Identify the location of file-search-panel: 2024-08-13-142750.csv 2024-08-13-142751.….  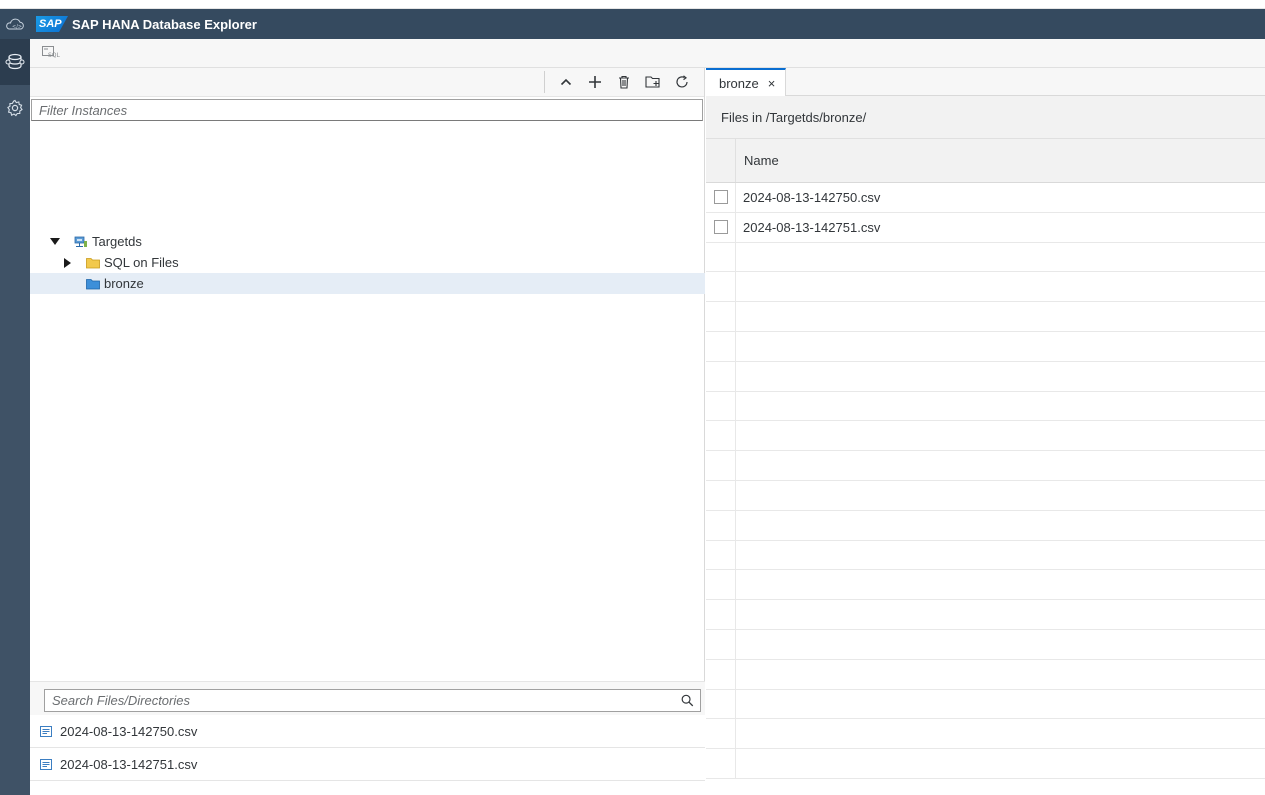
(367, 738).